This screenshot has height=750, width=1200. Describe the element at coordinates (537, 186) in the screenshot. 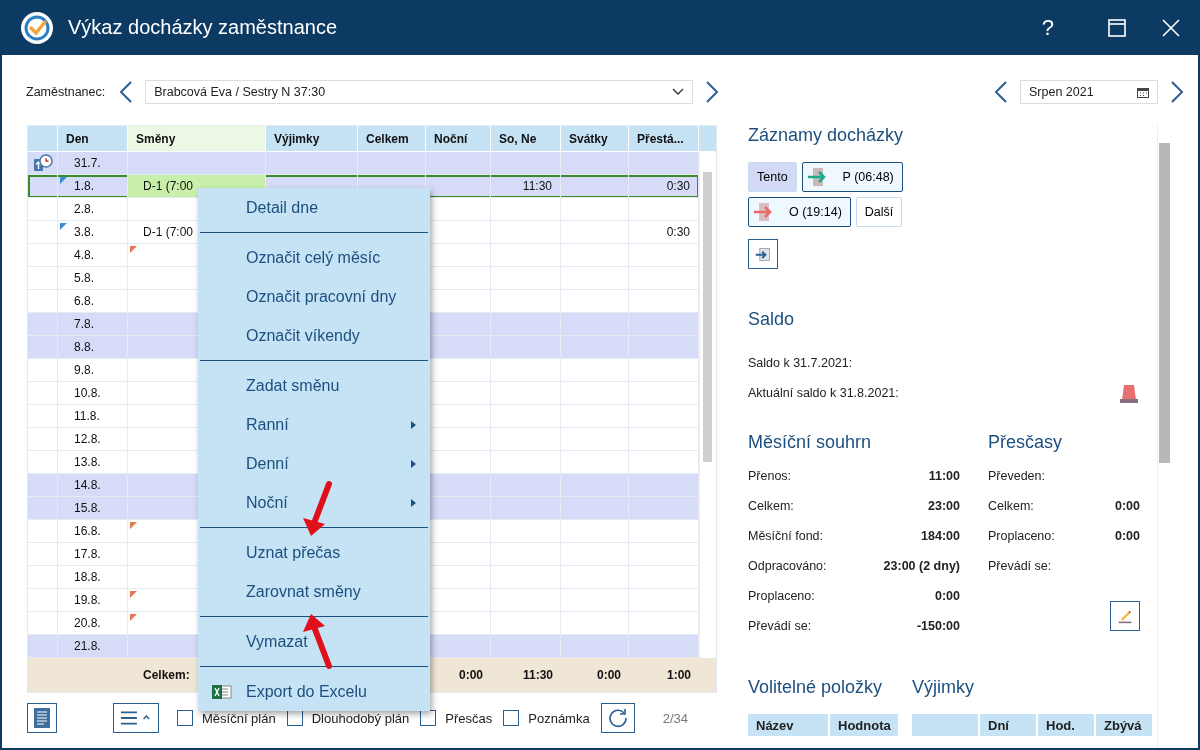

I see `table-cell: 11:30` at that location.